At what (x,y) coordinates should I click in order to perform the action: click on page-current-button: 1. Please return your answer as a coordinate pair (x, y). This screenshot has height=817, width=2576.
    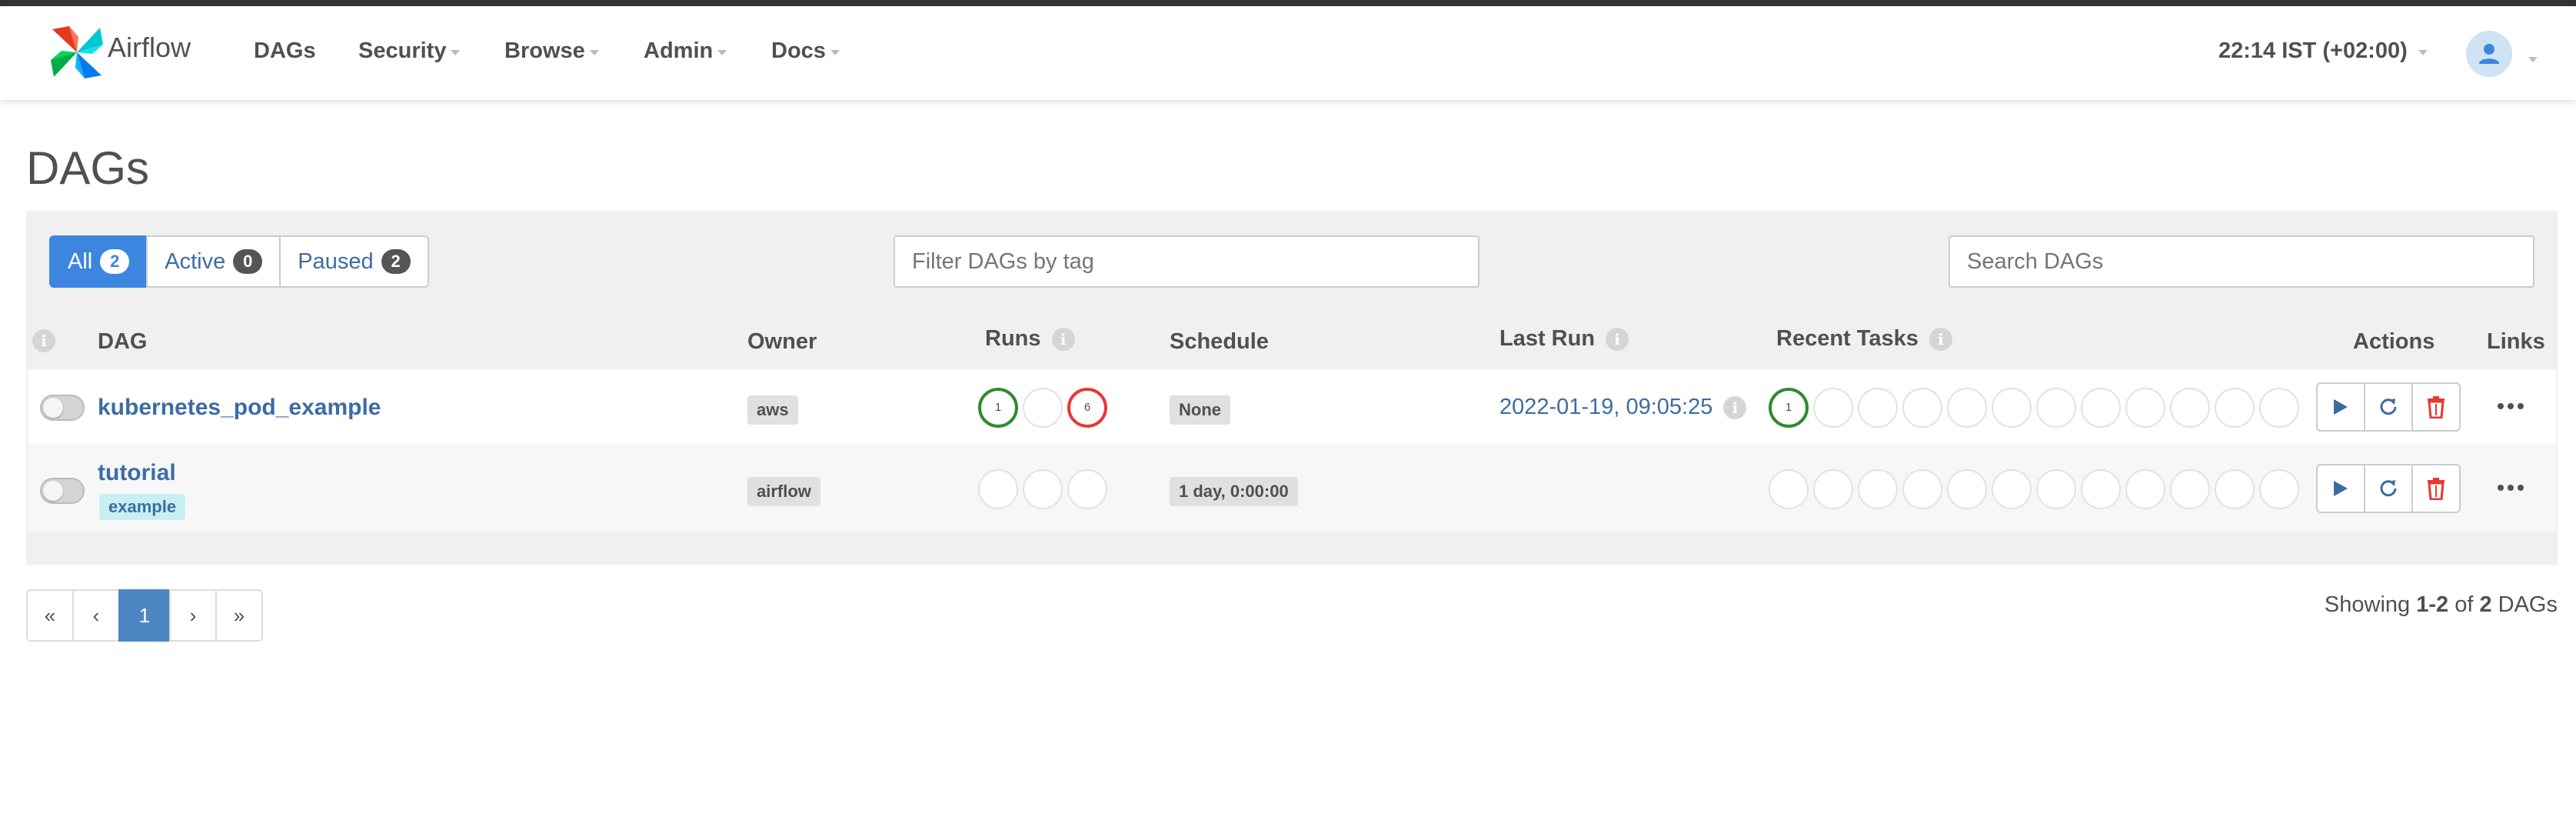
    Looking at the image, I should click on (144, 615).